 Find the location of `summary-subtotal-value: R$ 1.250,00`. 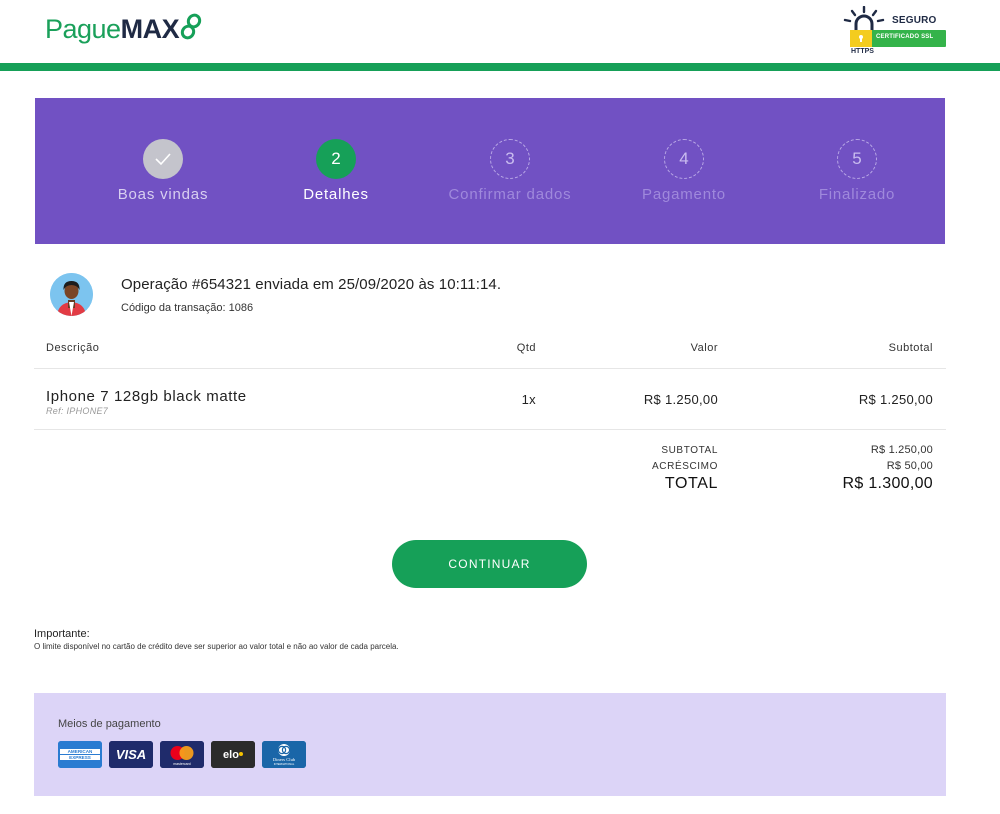

summary-subtotal-value: R$ 1.250,00 is located at coordinates (901, 450).